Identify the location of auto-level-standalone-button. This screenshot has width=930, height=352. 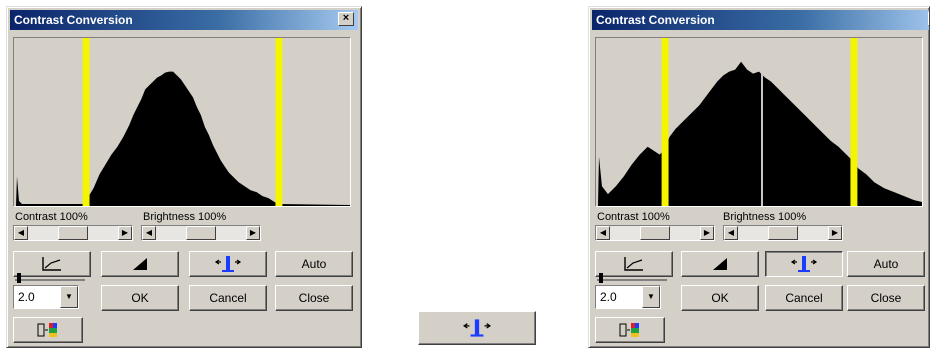
(477, 328).